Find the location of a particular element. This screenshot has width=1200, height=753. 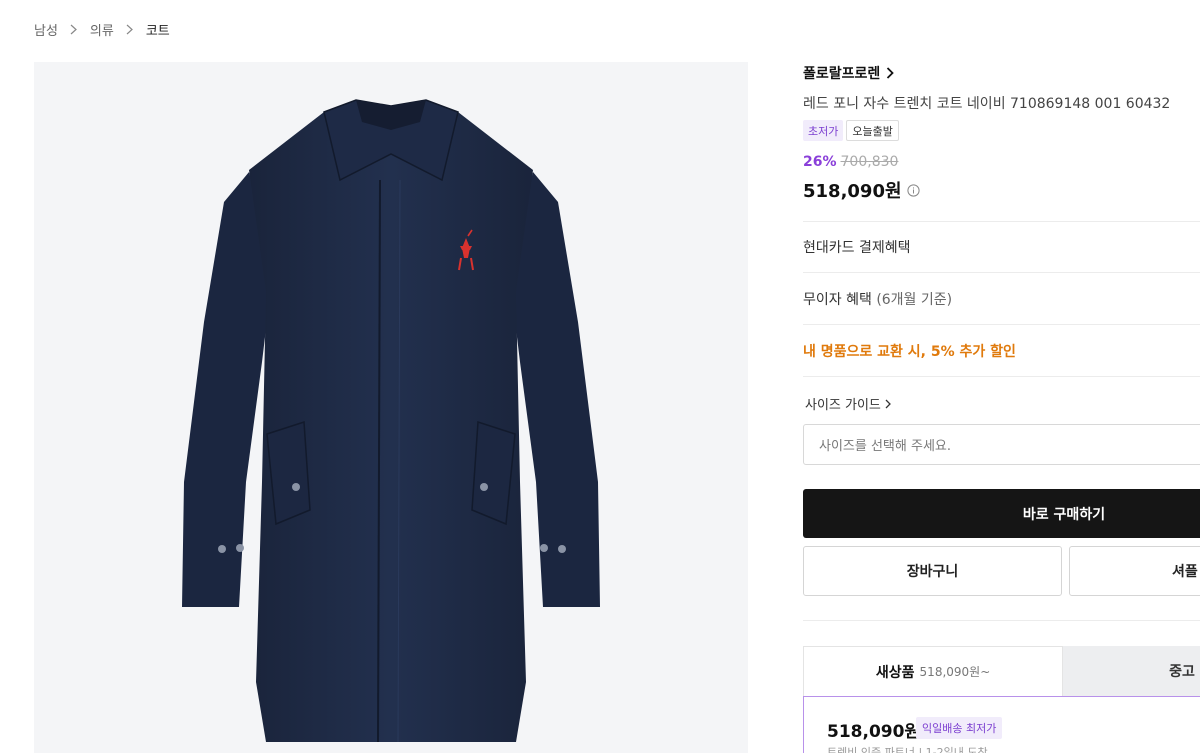

badge-next-day-lowest: 익일배송 최저가 is located at coordinates (959, 728).